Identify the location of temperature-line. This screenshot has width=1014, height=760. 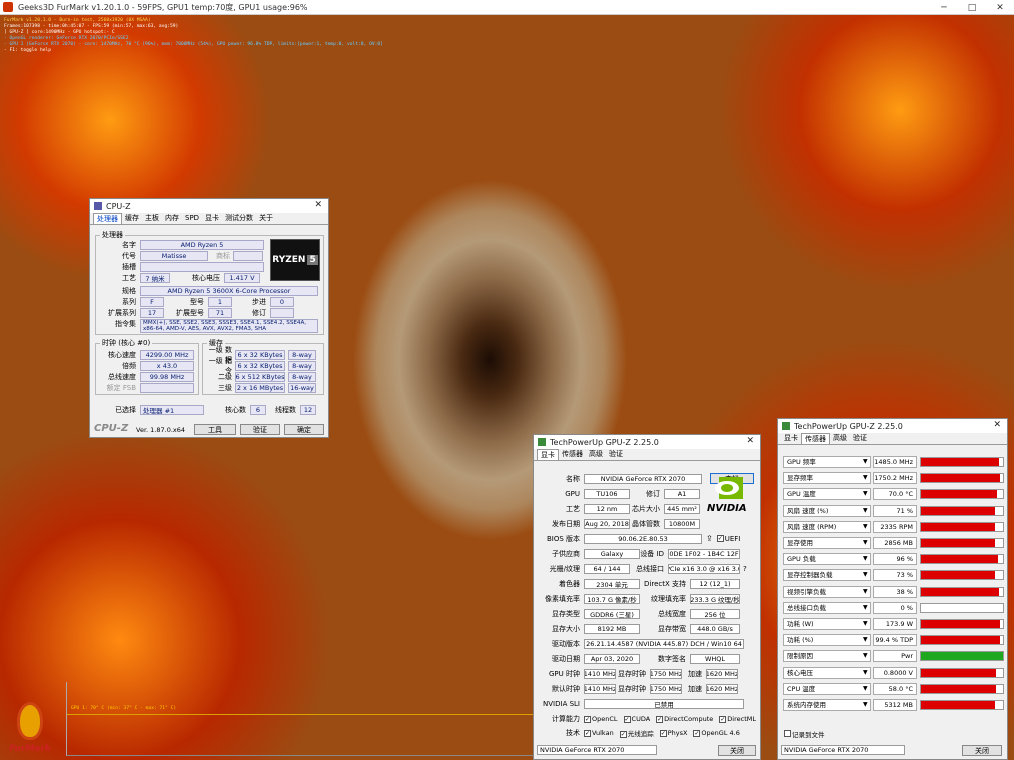
(302, 714).